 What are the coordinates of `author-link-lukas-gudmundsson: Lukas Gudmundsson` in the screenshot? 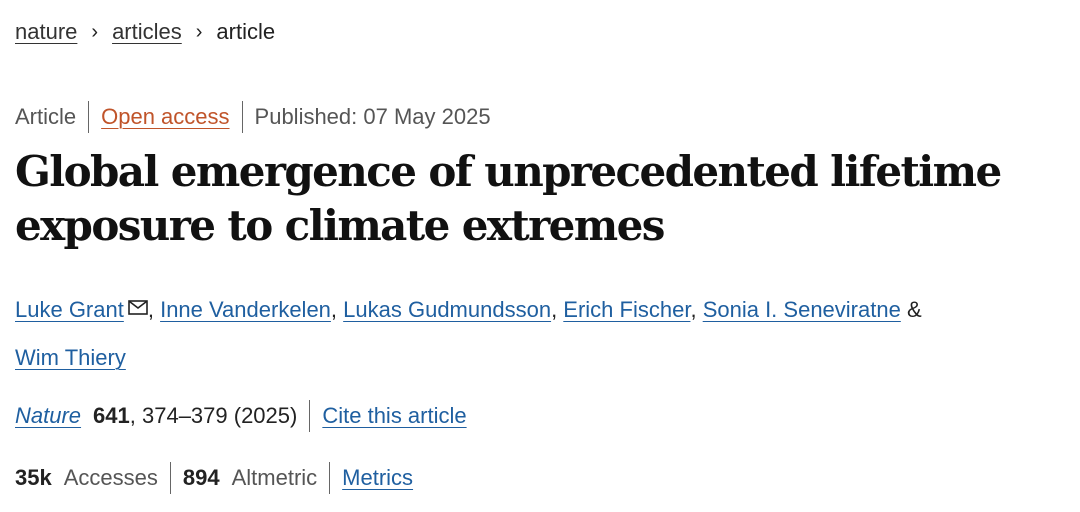 It's located at (447, 309).